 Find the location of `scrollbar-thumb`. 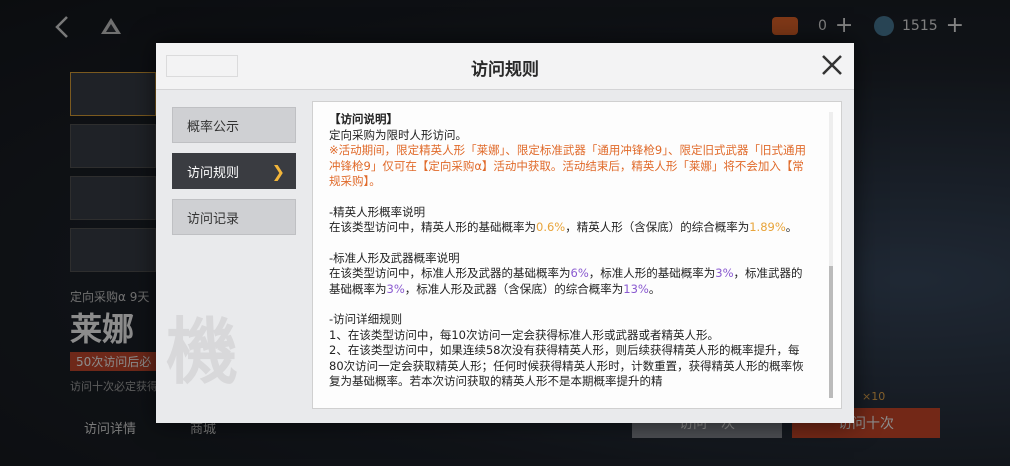

scrollbar-thumb is located at coordinates (831, 332).